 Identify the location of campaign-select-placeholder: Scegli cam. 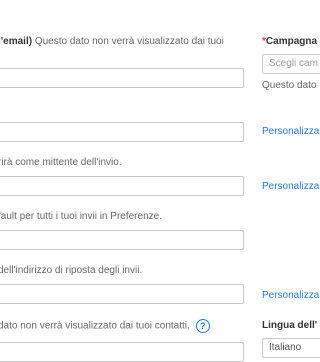
(293, 63).